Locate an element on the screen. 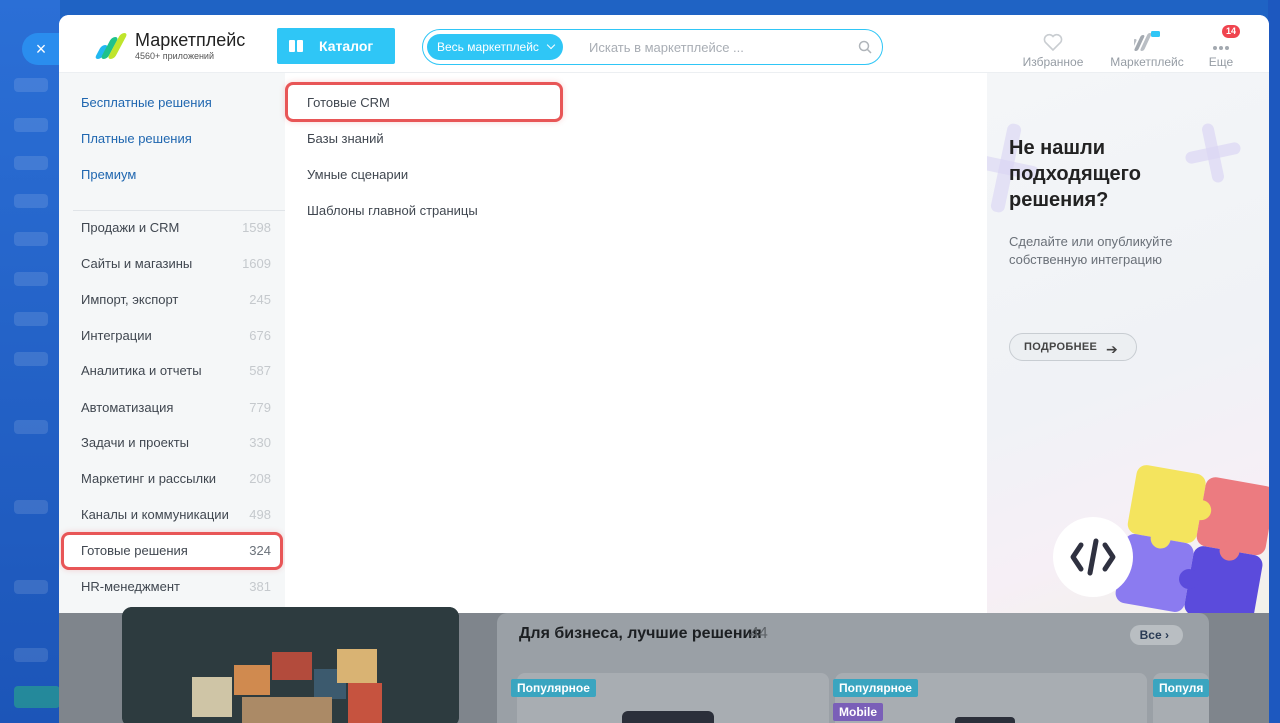 The width and height of the screenshot is (1280, 723). retro-devices-illustration is located at coordinates (290, 665).